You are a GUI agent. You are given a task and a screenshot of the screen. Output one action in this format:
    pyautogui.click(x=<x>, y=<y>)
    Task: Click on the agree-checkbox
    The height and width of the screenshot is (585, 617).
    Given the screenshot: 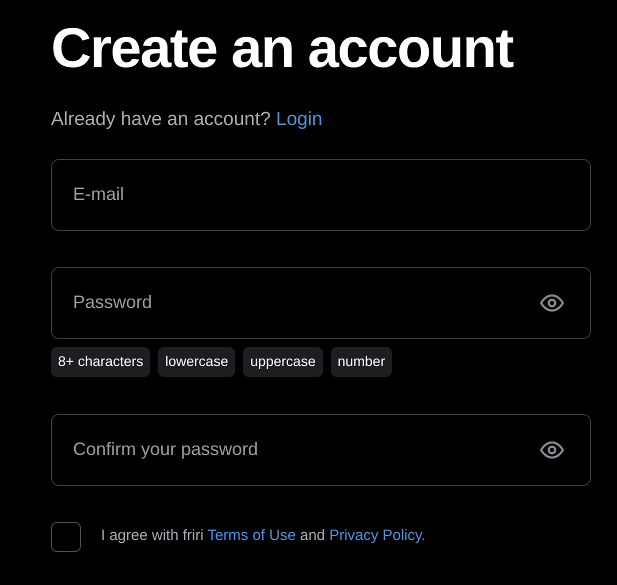 What is the action you would take?
    pyautogui.click(x=66, y=537)
    